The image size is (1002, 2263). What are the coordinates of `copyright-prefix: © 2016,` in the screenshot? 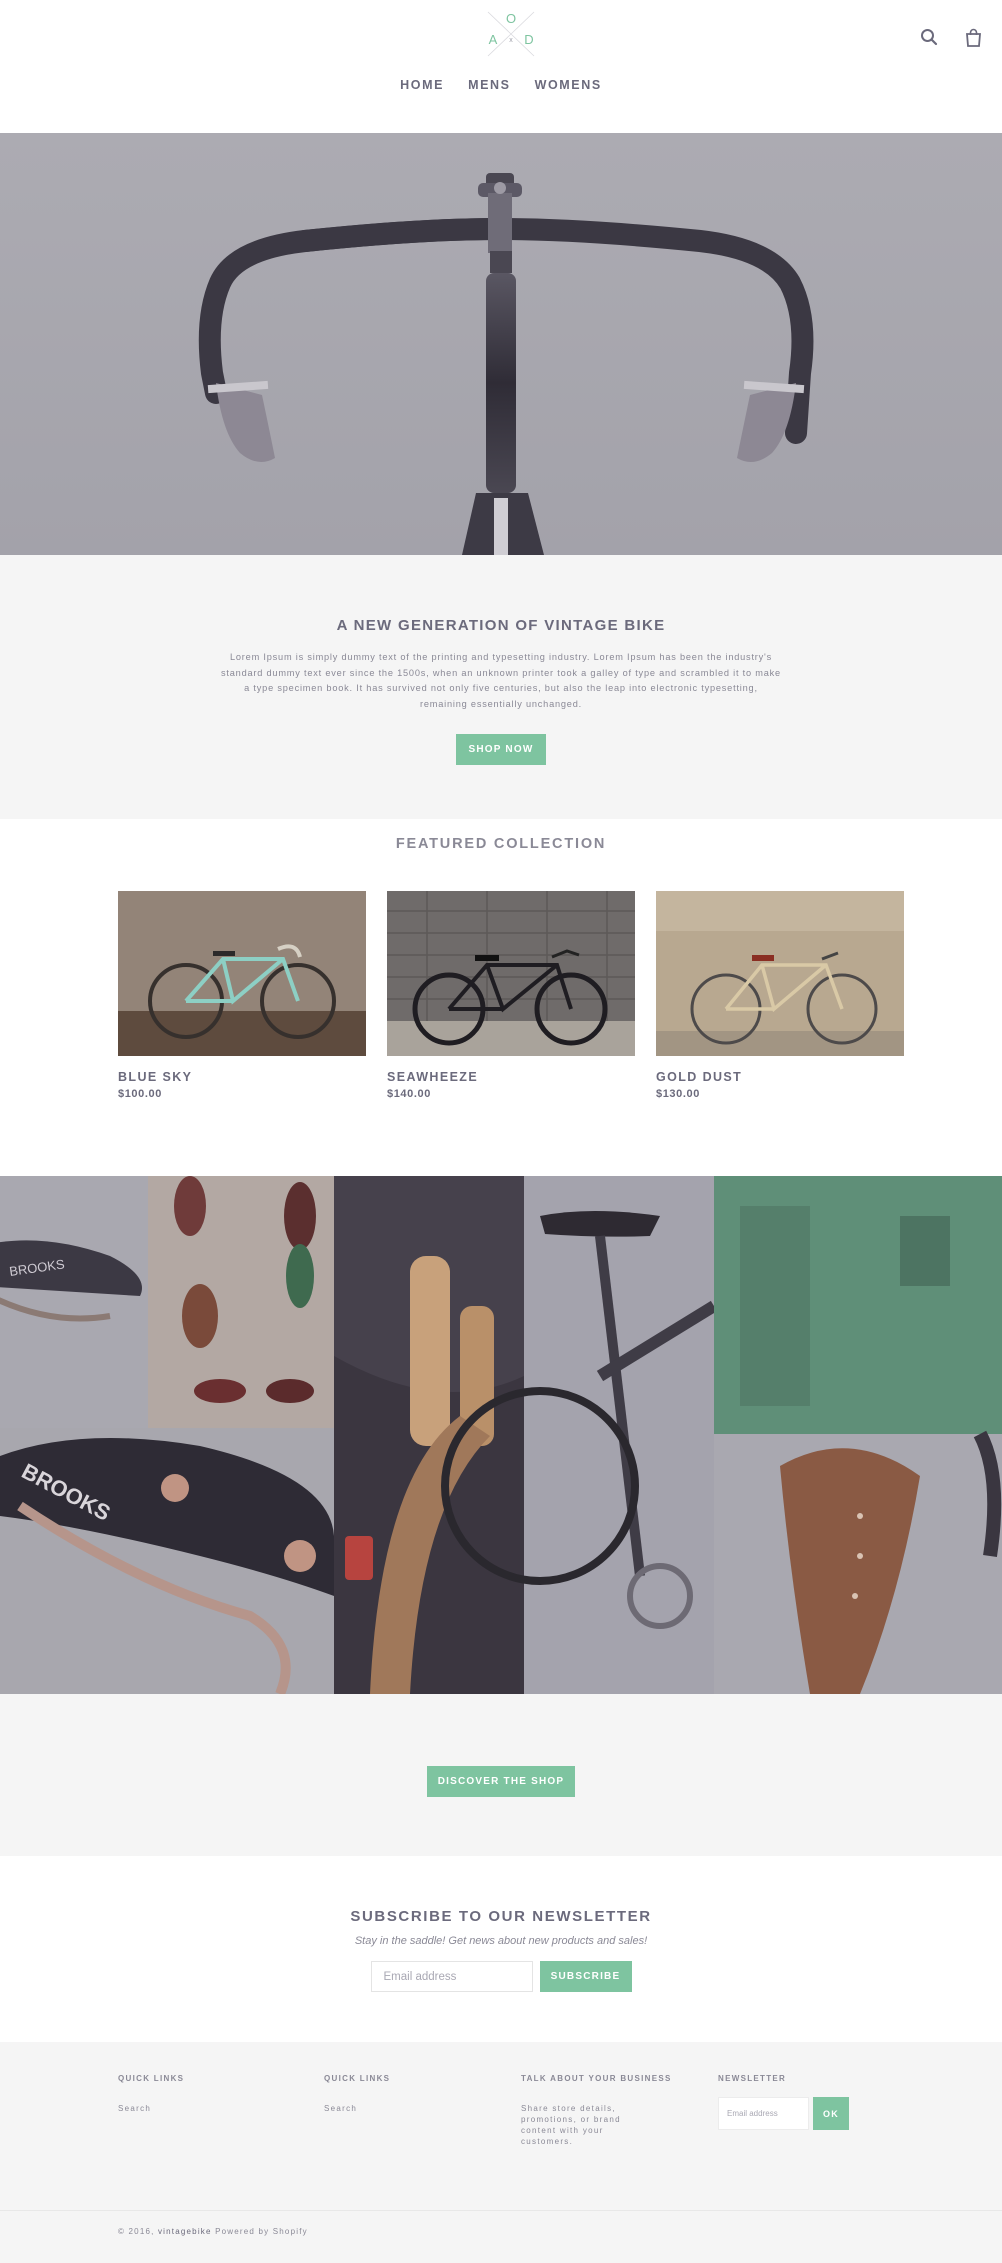 It's located at (138, 2231).